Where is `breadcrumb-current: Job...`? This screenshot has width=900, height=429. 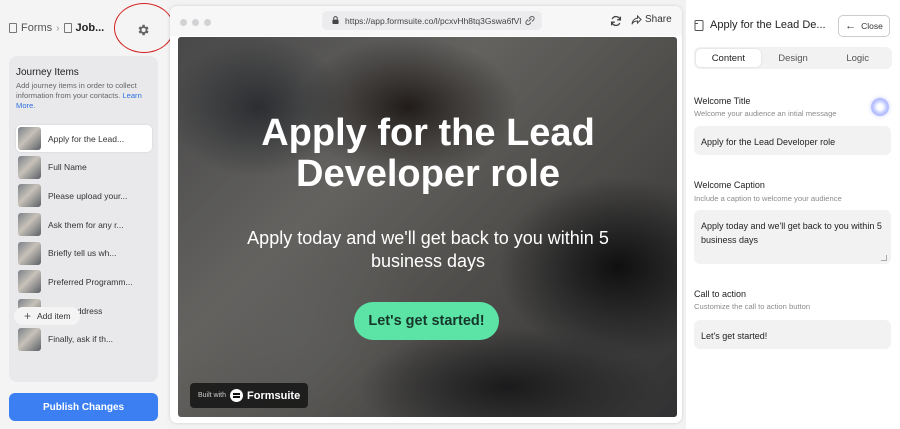
breadcrumb-current: Job... is located at coordinates (90, 28).